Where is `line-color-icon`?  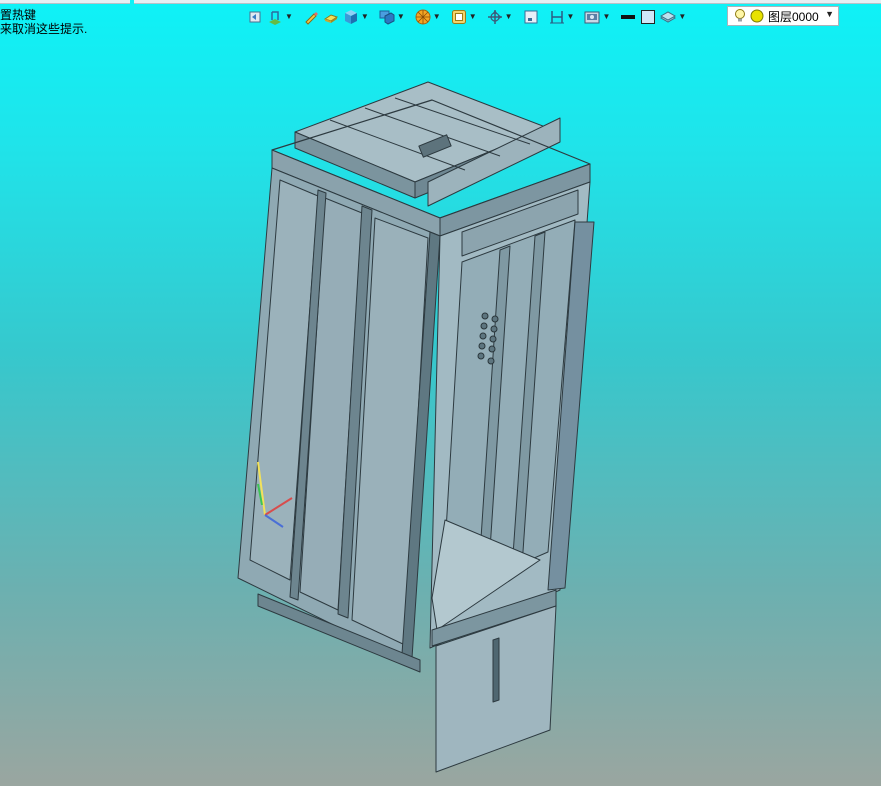
line-color-icon is located at coordinates (628, 17).